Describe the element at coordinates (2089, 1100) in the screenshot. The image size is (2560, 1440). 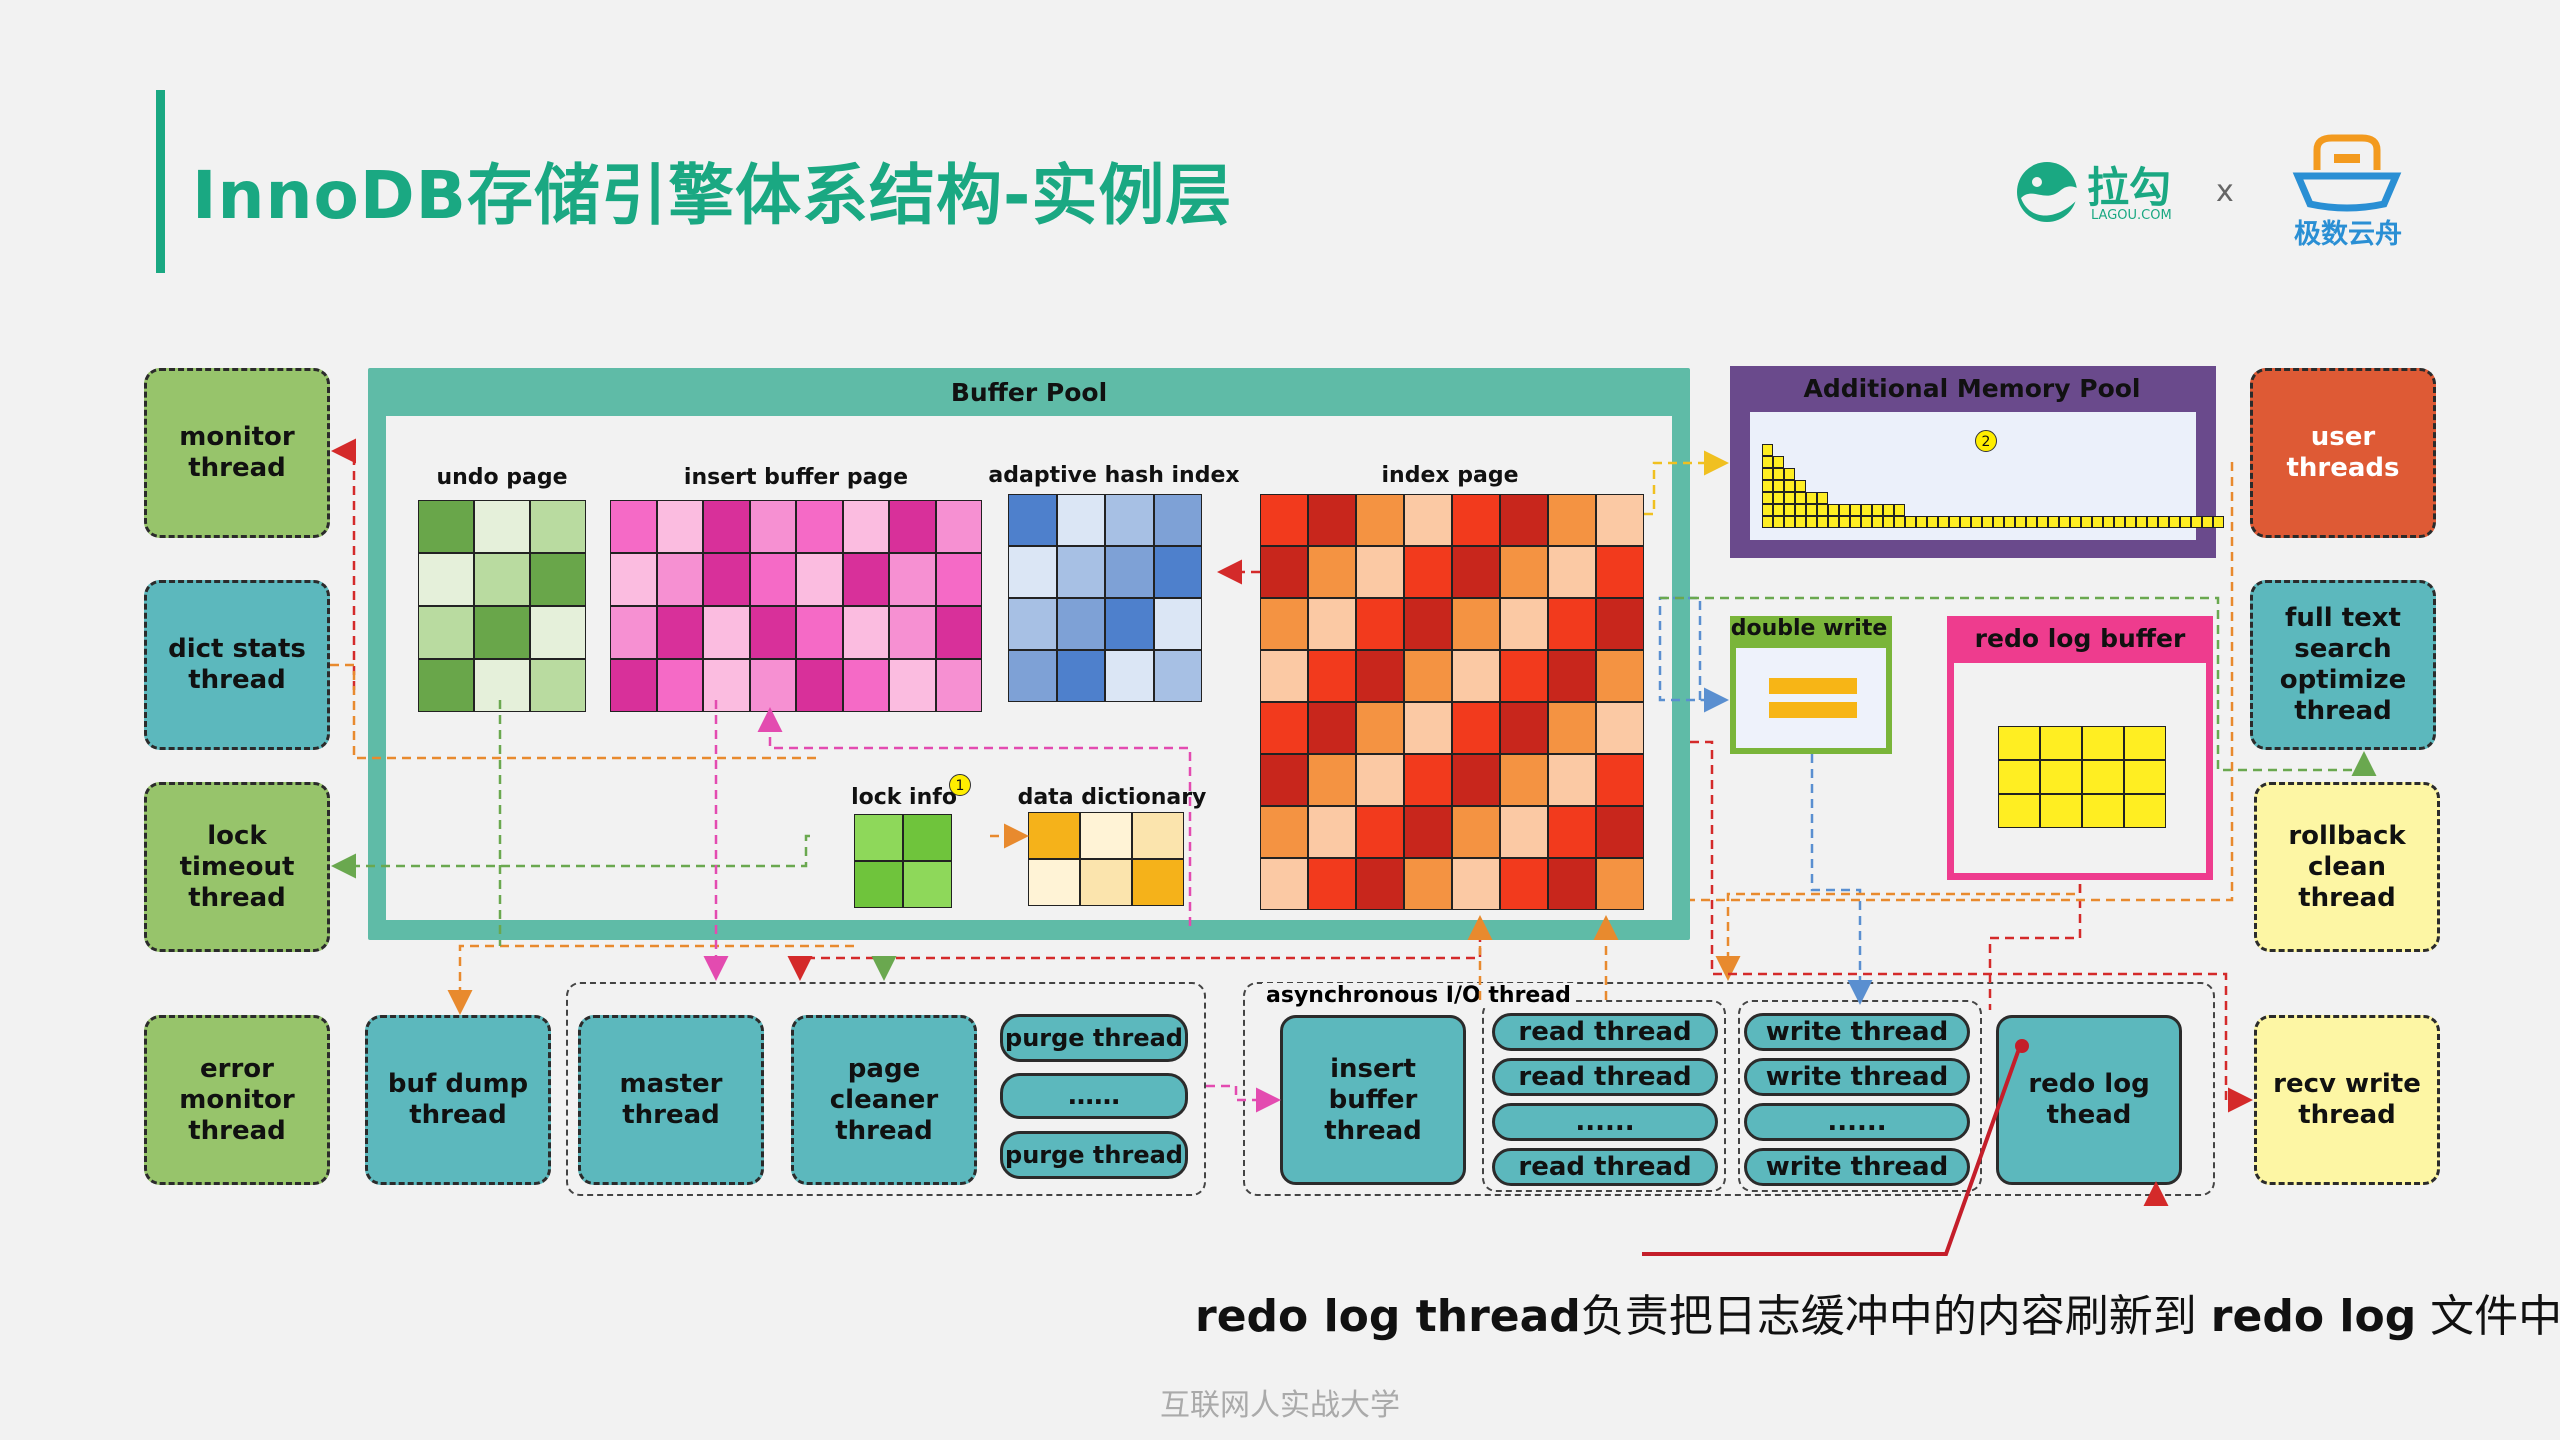
I see `redo-log-thread: redo log thead` at that location.